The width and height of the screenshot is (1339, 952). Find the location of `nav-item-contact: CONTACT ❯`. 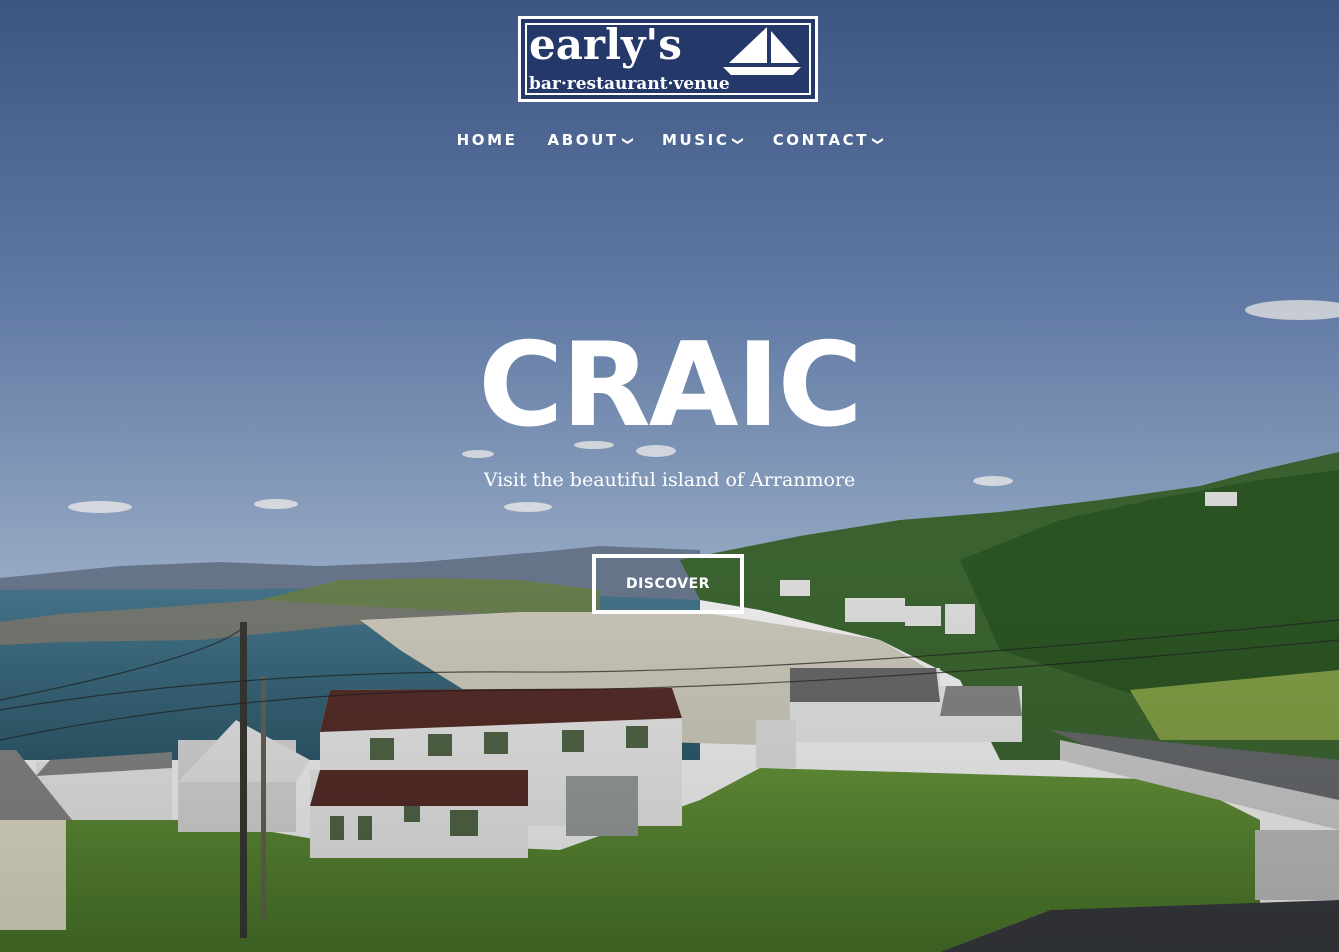

nav-item-contact: CONTACT ❯ is located at coordinates (828, 141).